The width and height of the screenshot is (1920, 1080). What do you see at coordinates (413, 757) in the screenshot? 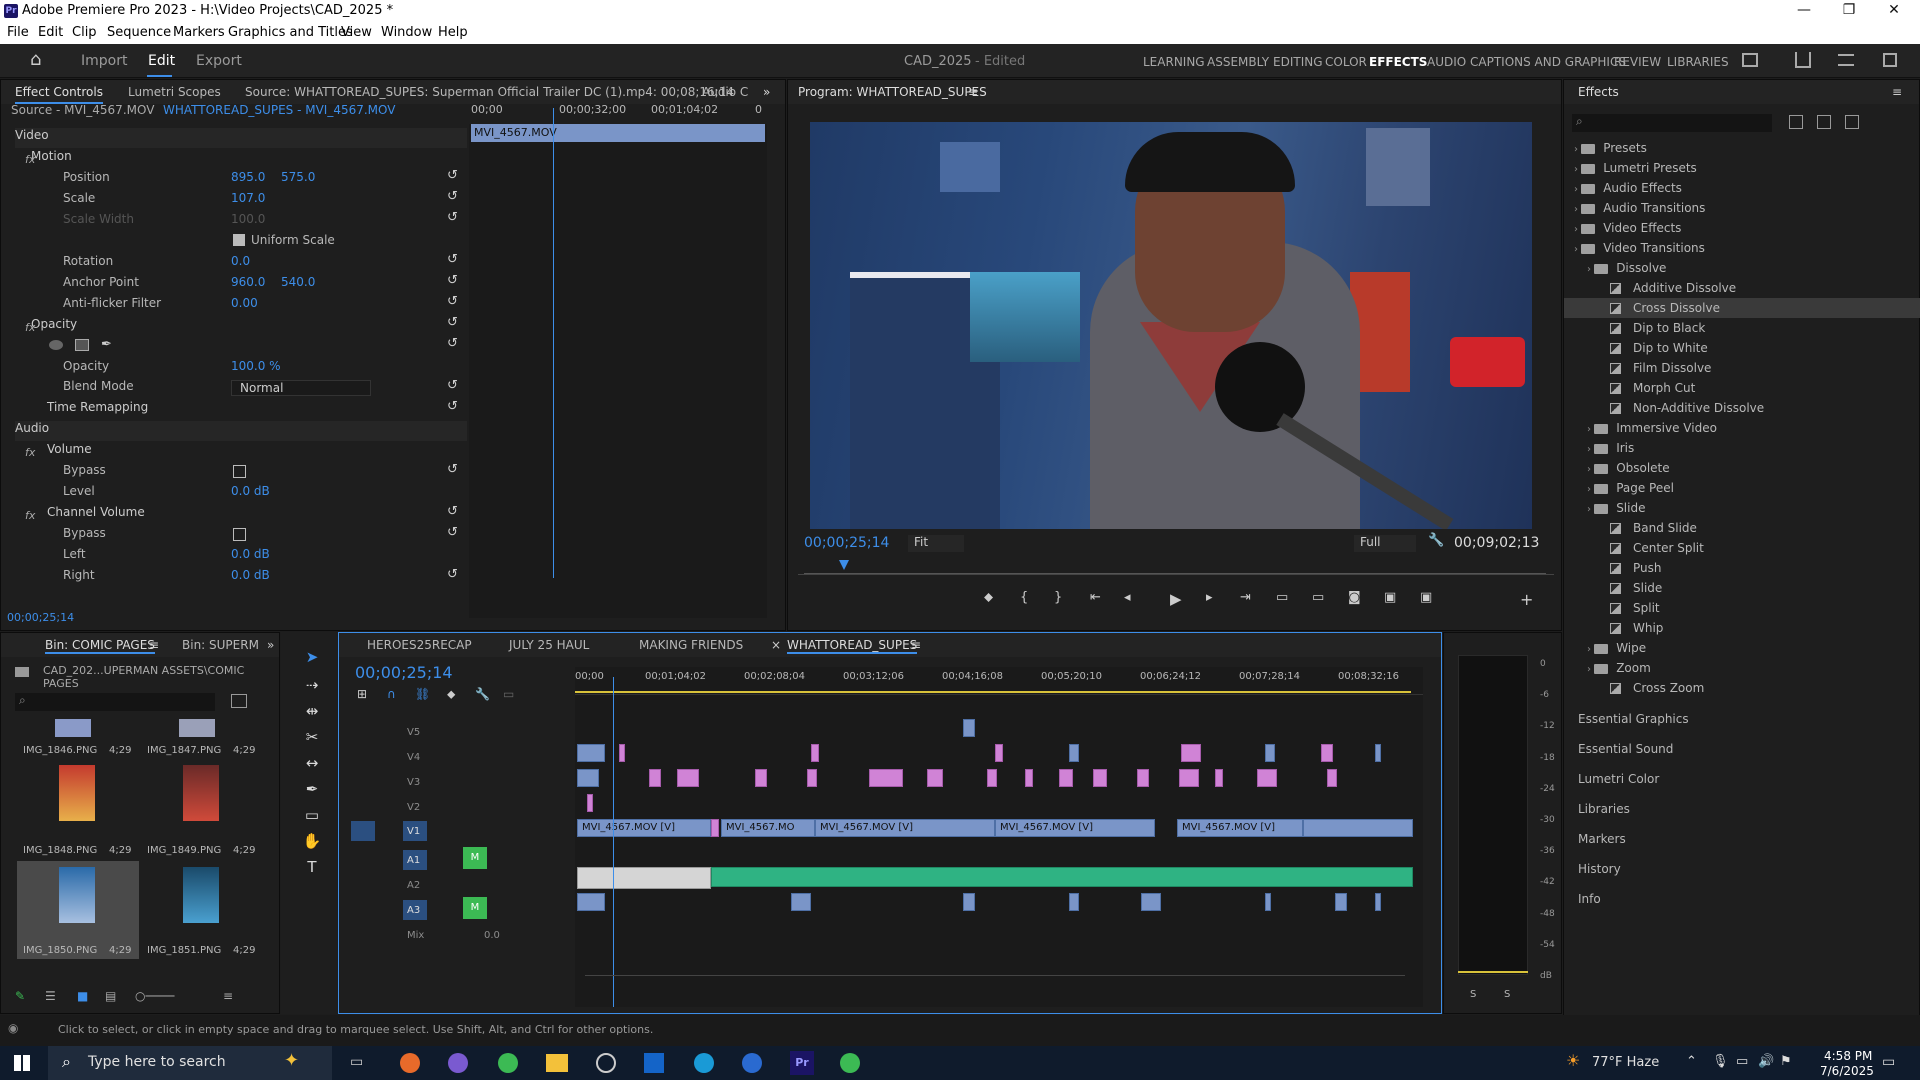
I see `track-v4-label: V4` at bounding box center [413, 757].